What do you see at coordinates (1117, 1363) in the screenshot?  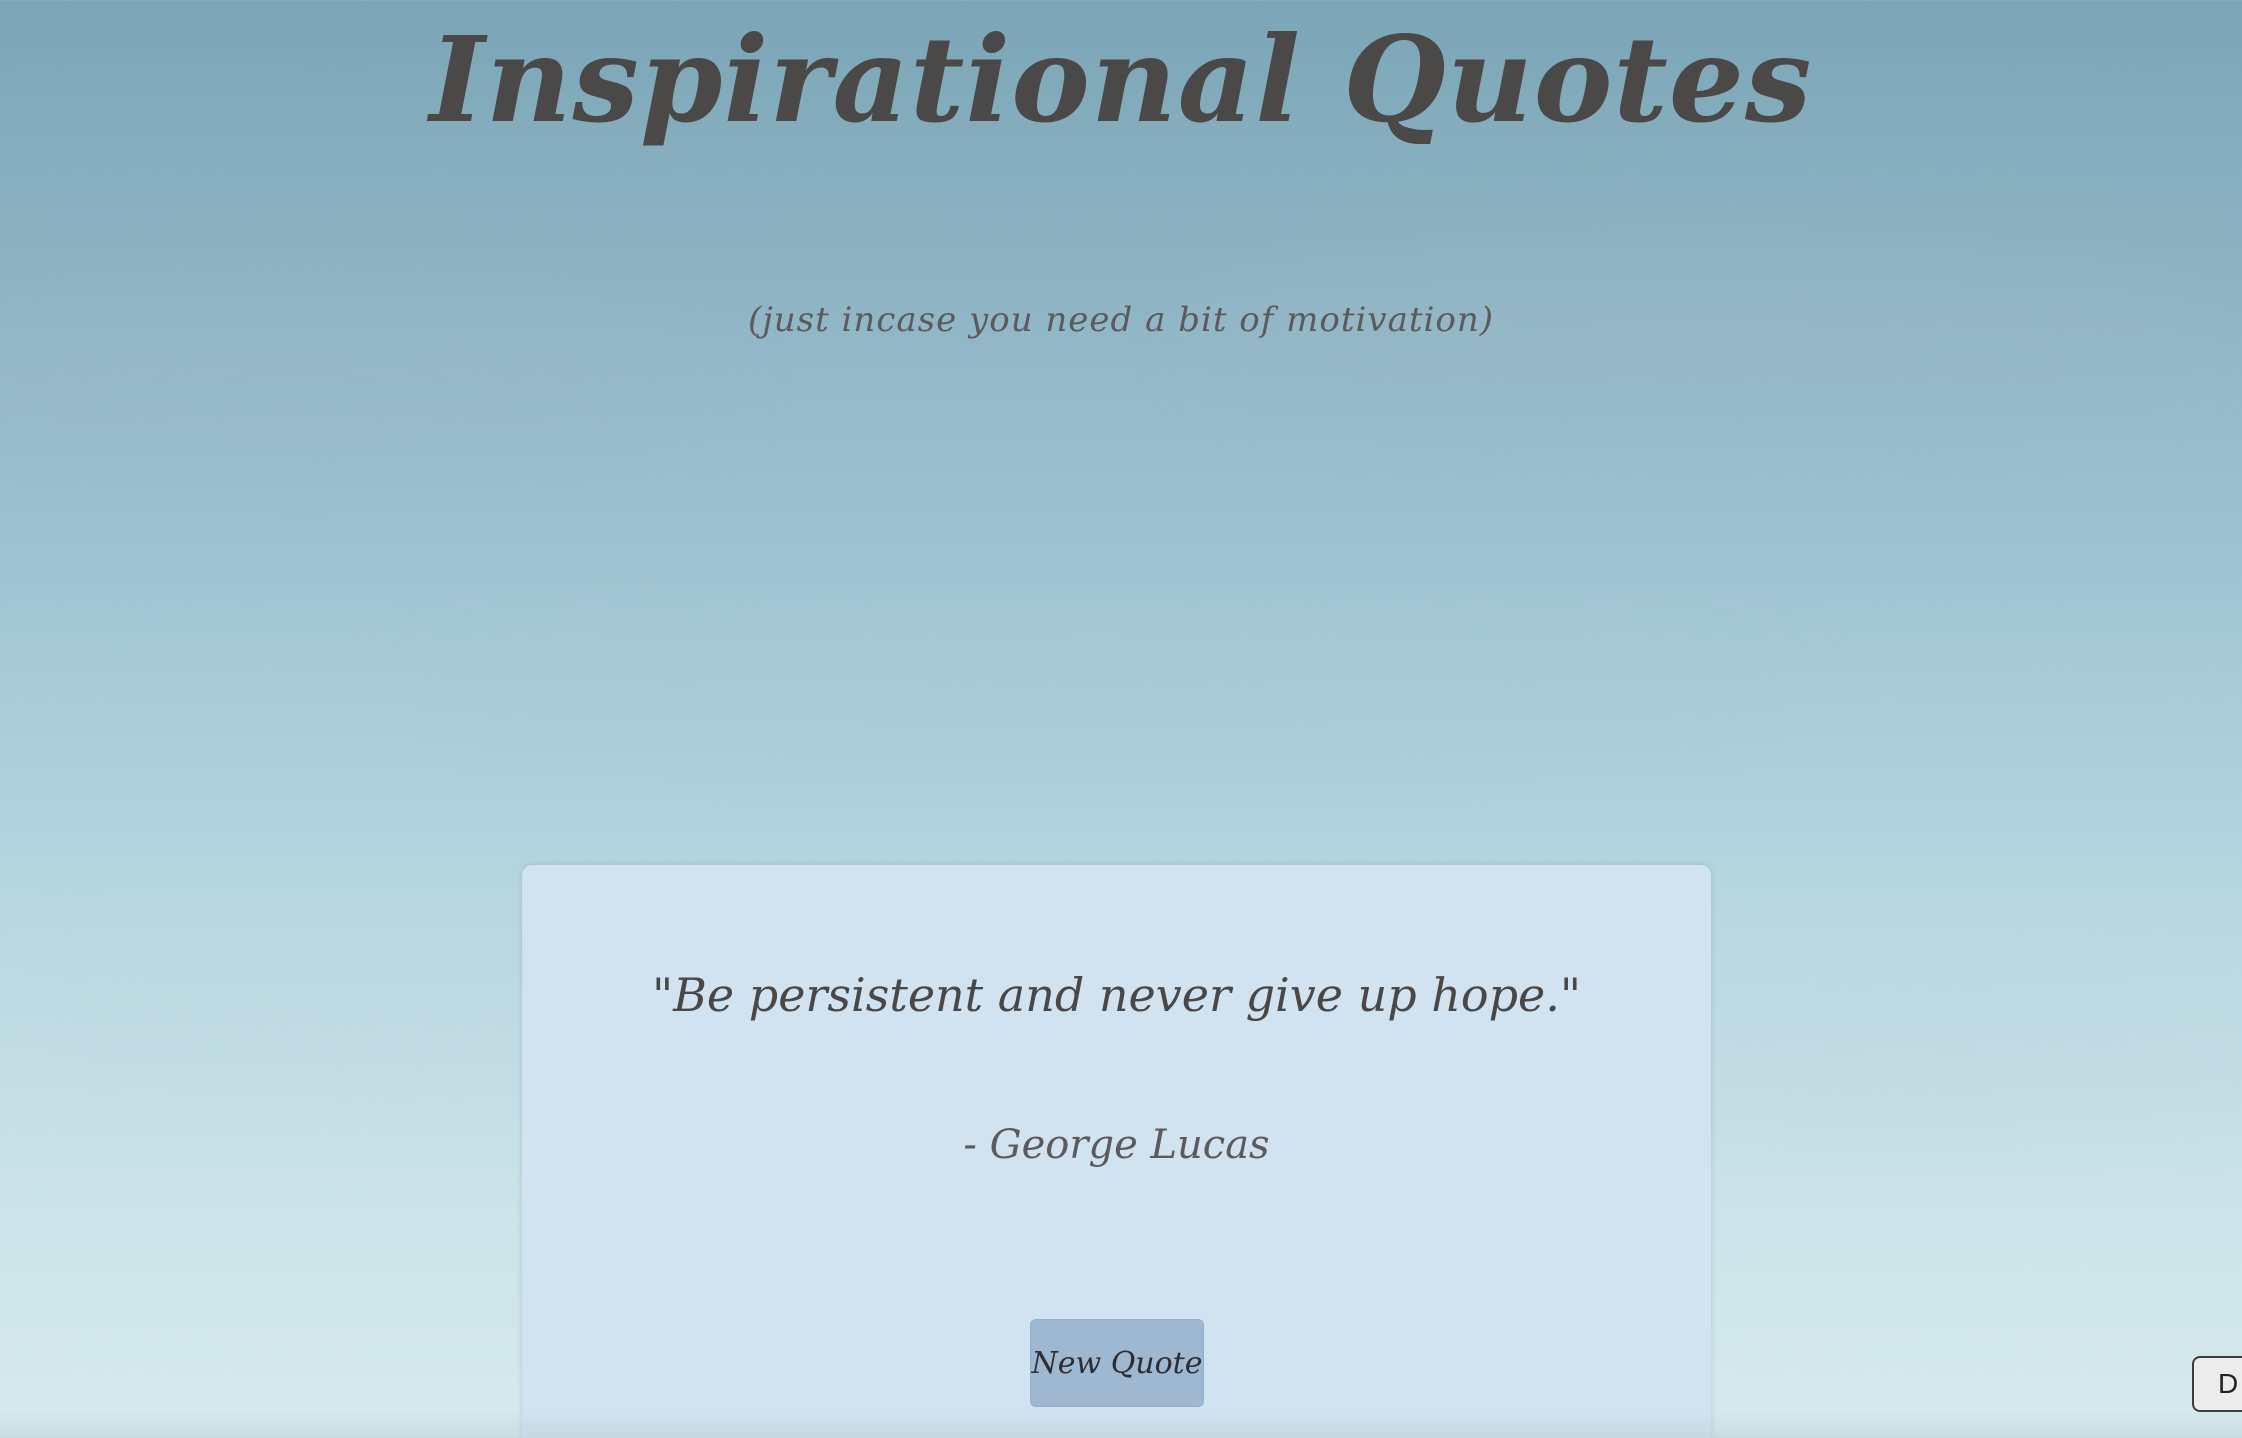 I see `new-quote-button: New Quote` at bounding box center [1117, 1363].